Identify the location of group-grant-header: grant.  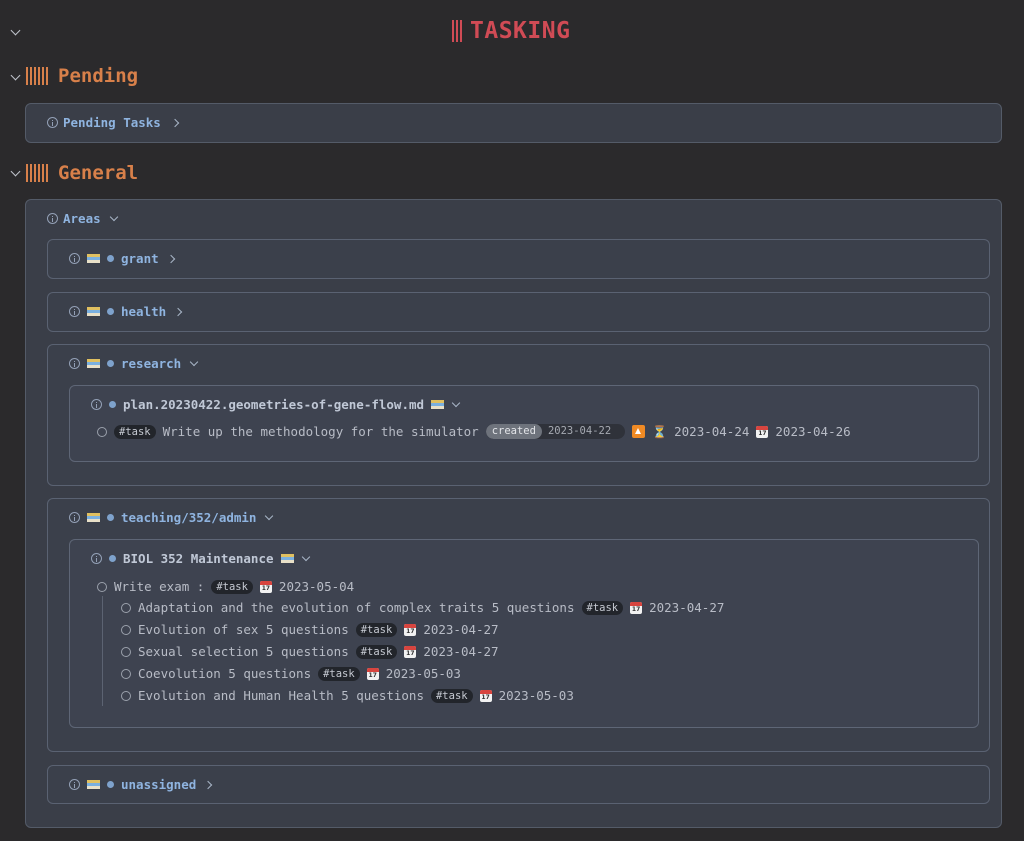
(122, 258).